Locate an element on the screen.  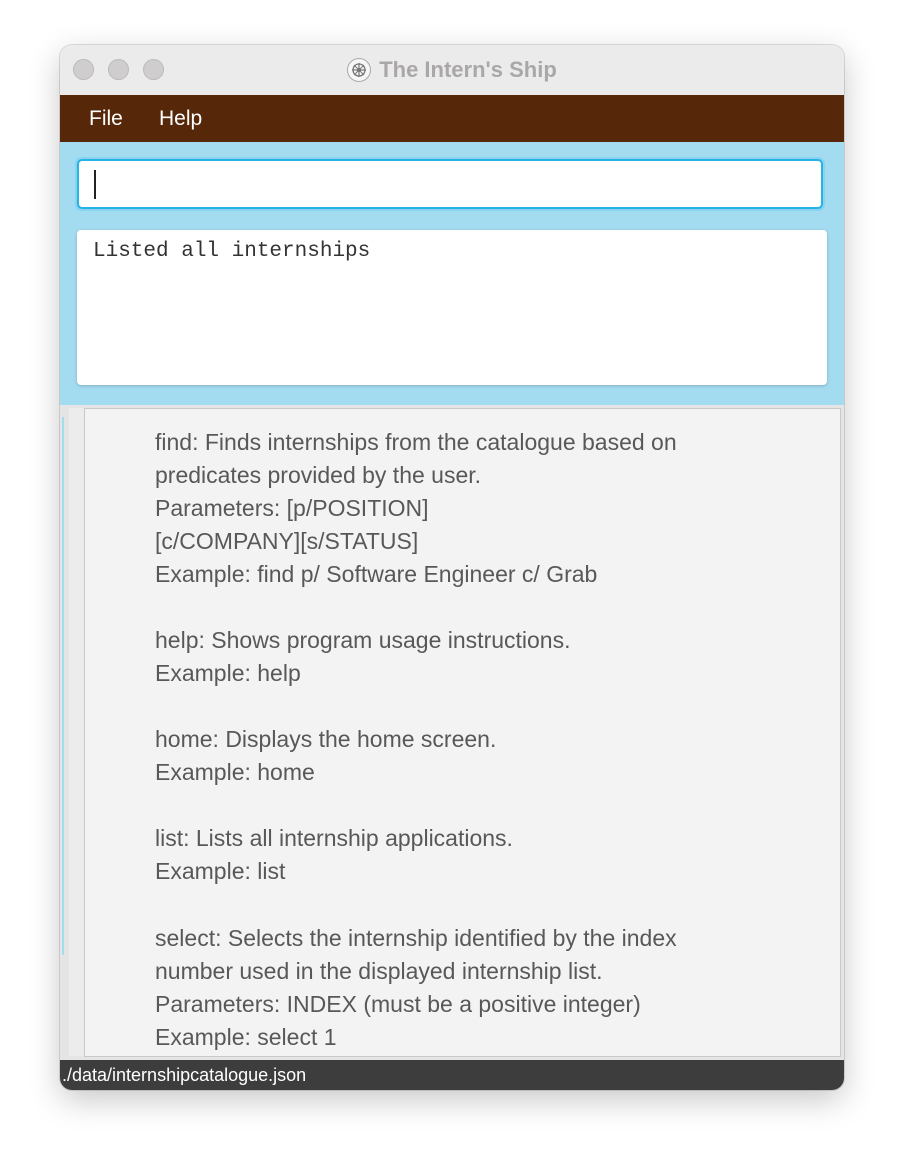
menu-help: Help is located at coordinates (180, 119).